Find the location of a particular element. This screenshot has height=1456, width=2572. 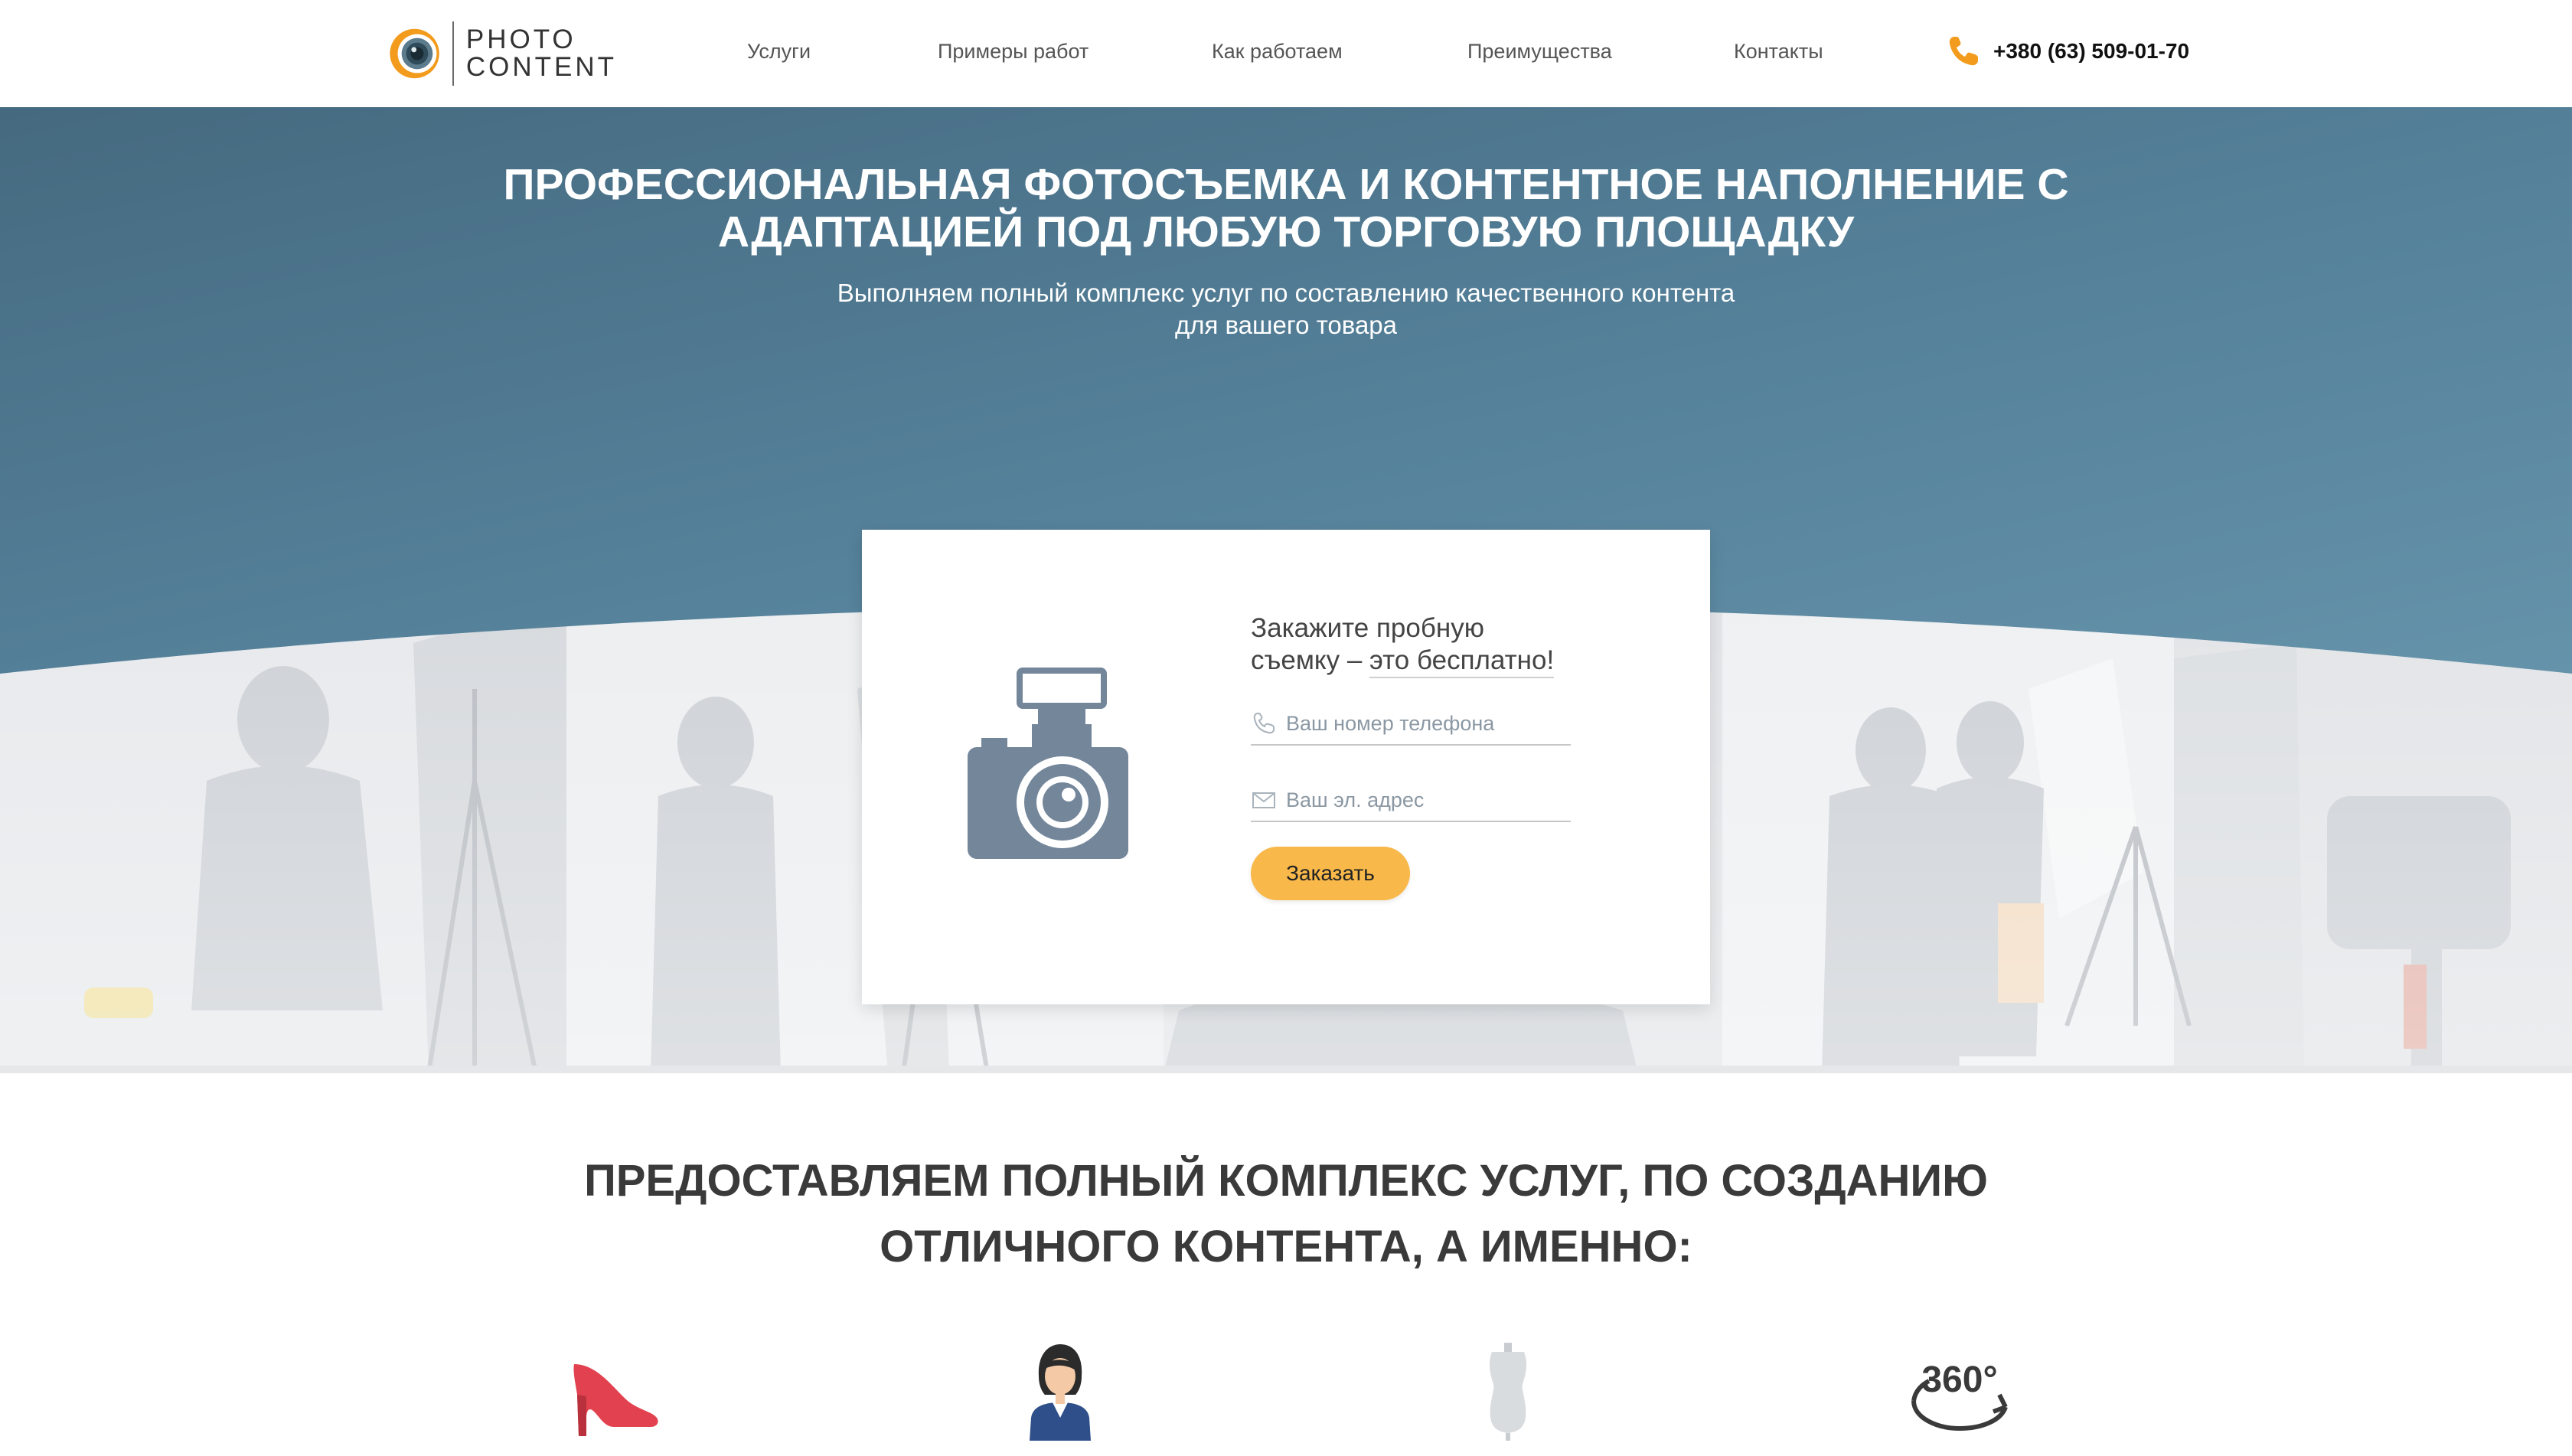

rotation-360-label: 360° is located at coordinates (1959, 1380).